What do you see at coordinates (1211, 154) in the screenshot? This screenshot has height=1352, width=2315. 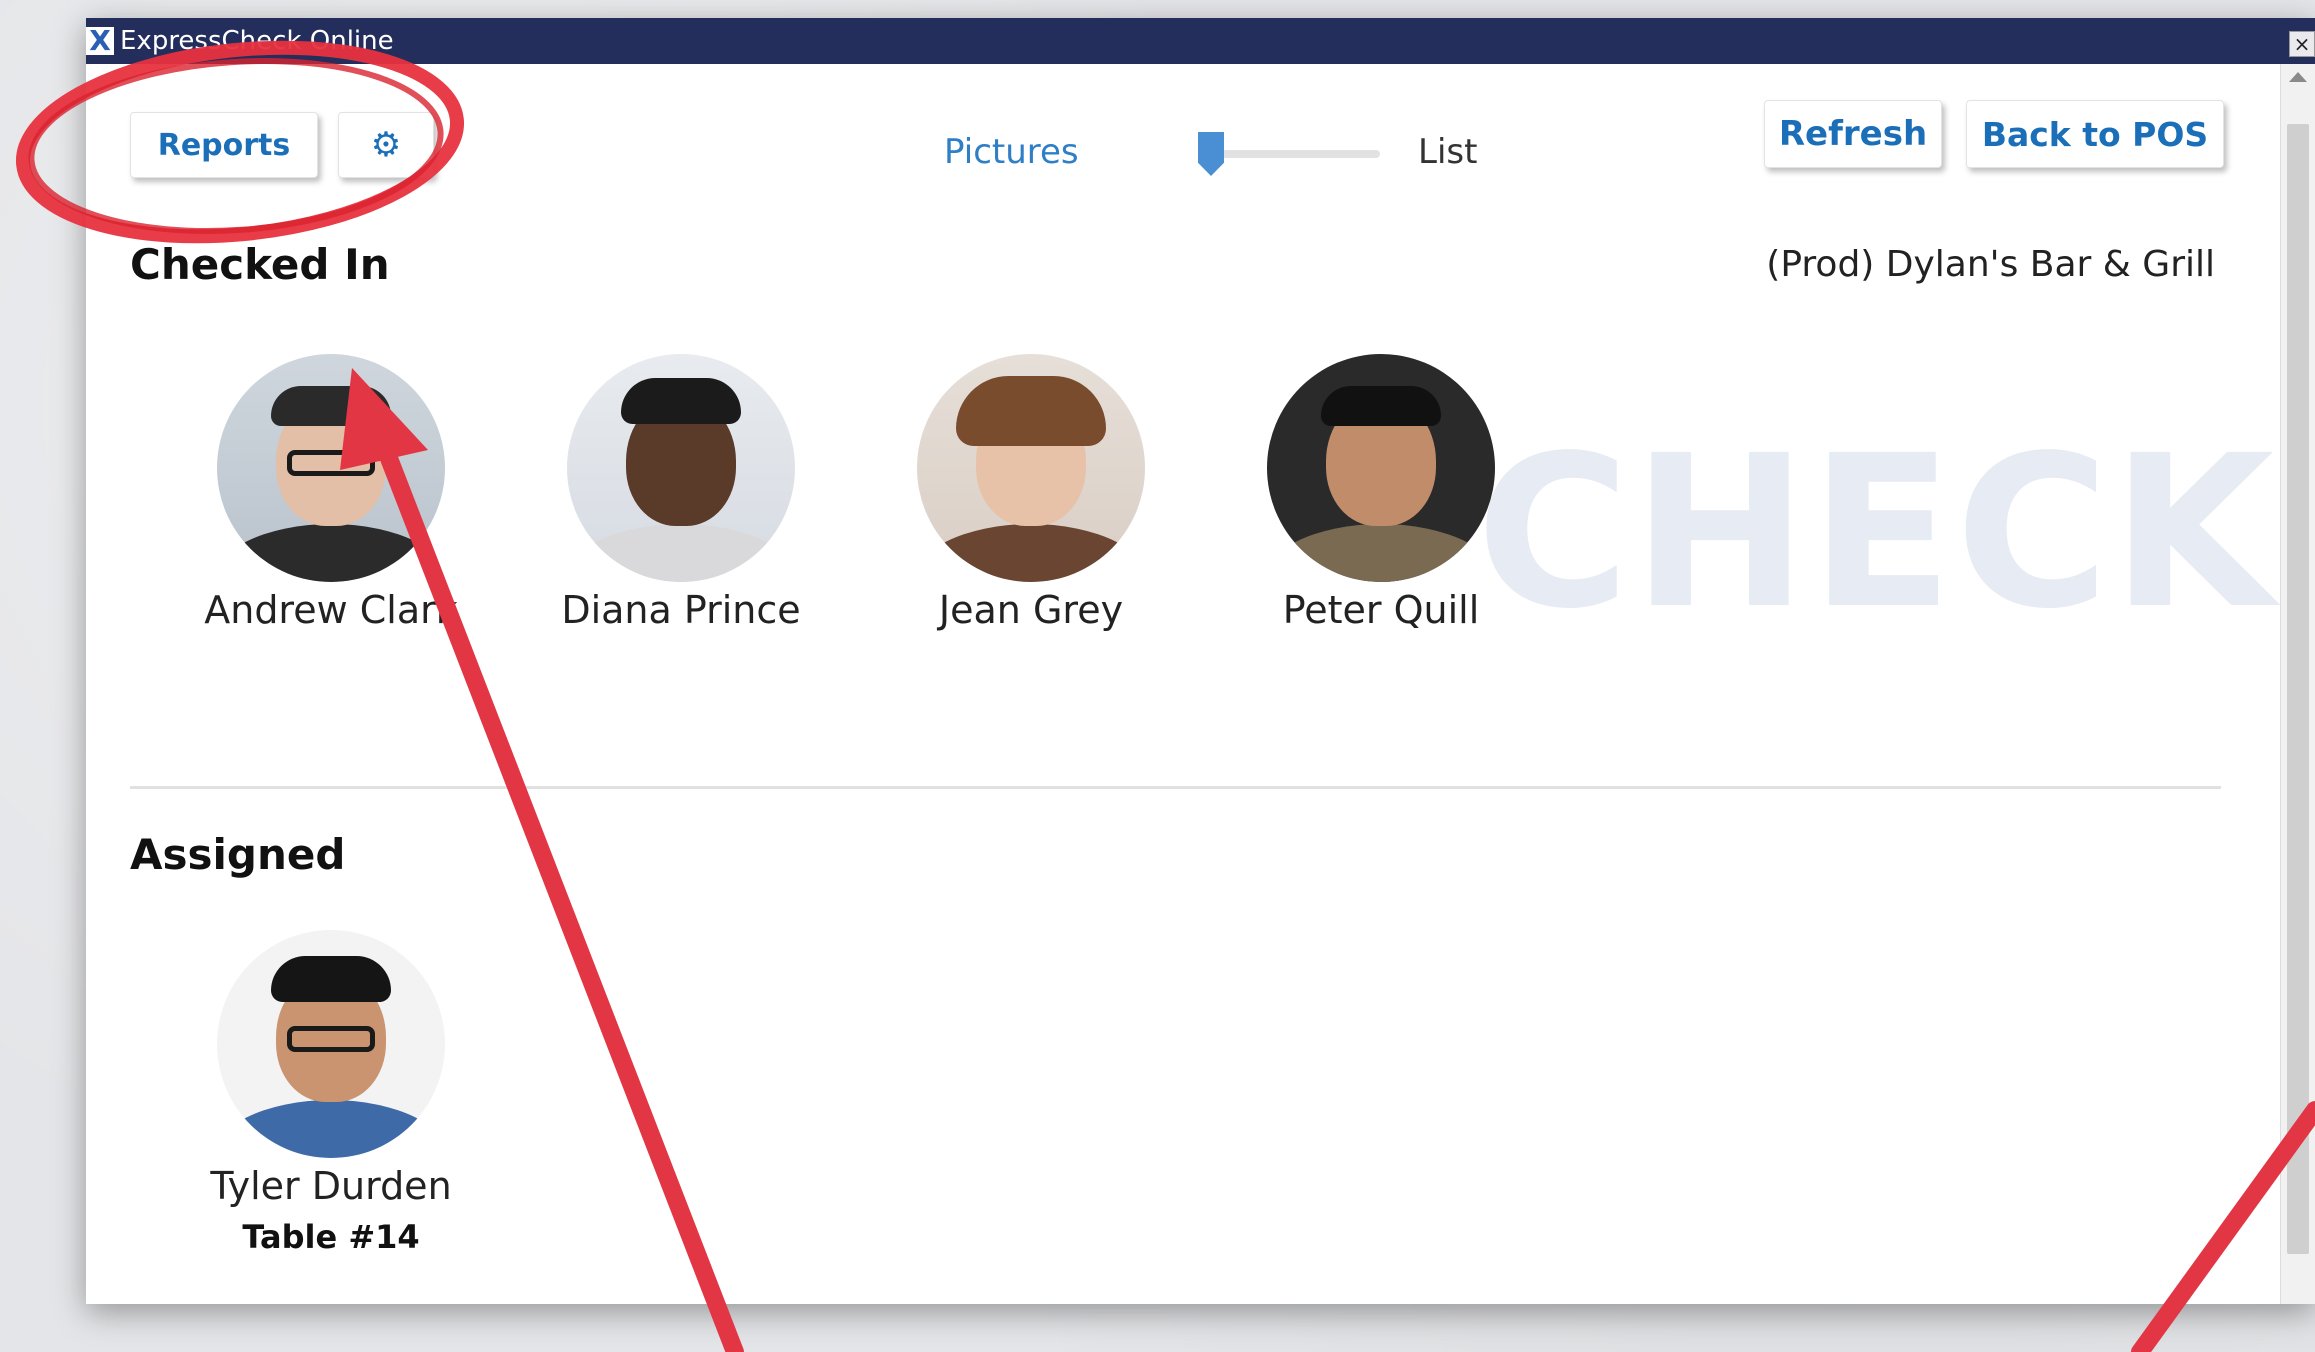 I see `view-slider-thumb` at bounding box center [1211, 154].